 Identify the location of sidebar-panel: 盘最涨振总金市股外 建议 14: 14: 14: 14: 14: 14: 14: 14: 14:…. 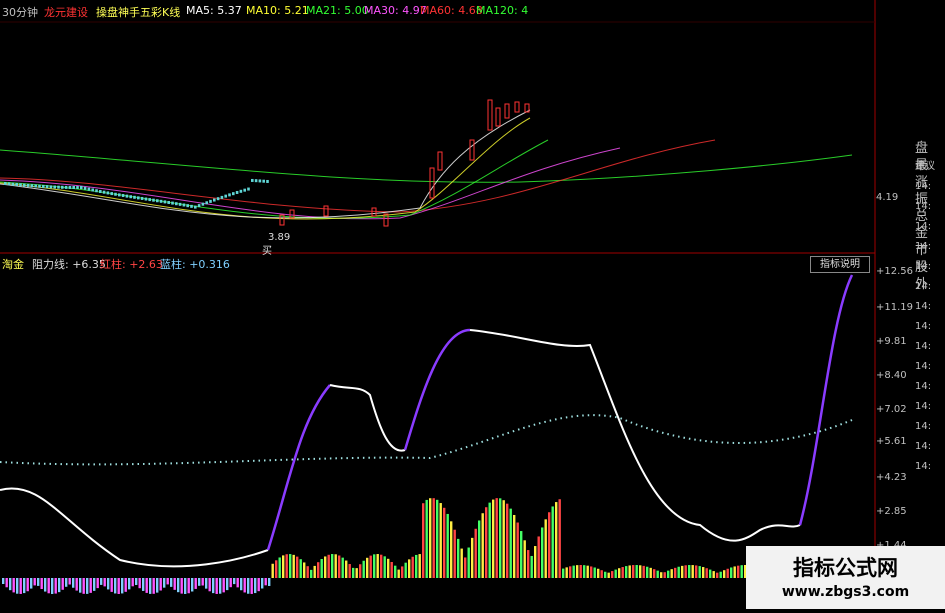
(930, 374).